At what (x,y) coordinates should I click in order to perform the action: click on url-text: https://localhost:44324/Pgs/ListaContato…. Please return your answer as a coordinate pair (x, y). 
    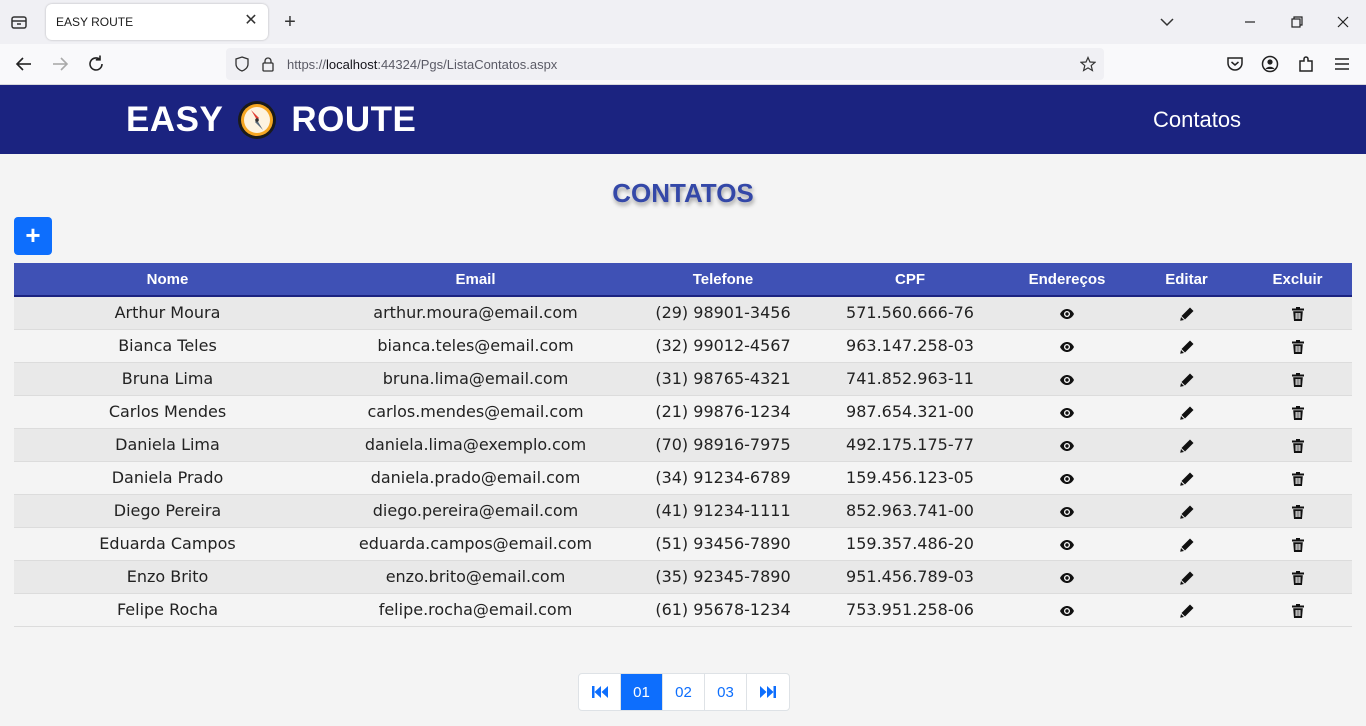
    Looking at the image, I should click on (422, 64).